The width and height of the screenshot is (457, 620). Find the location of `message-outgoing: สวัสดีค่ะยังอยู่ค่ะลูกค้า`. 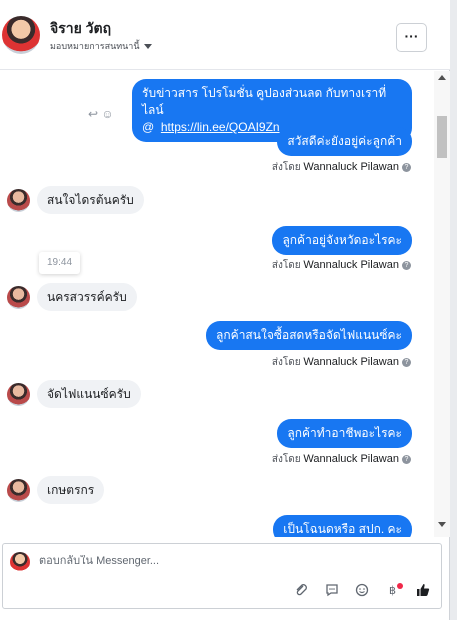

message-outgoing: สวัสดีค่ะยังอยู่ค่ะลูกค้า is located at coordinates (344, 141).